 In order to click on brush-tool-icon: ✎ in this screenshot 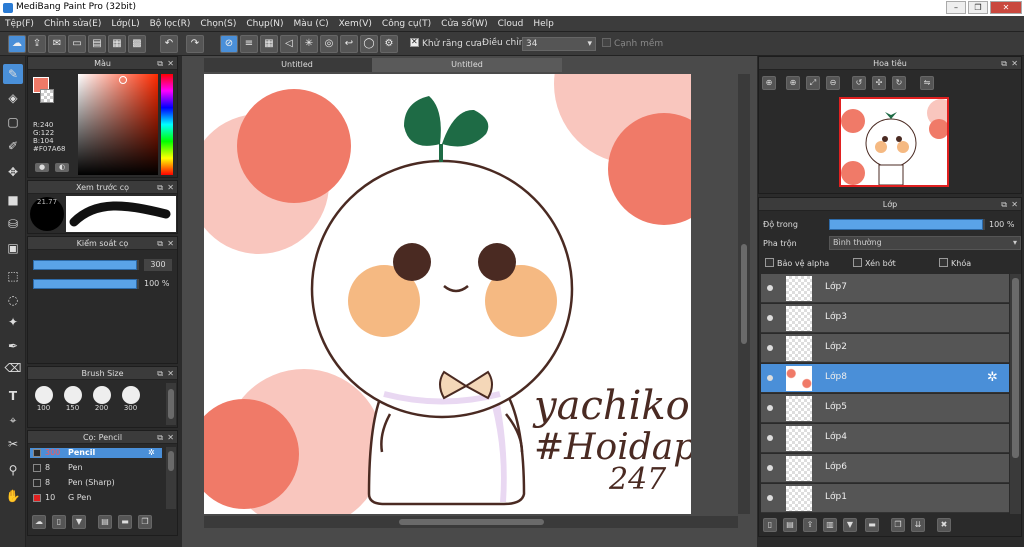, I will do `click(13, 74)`.